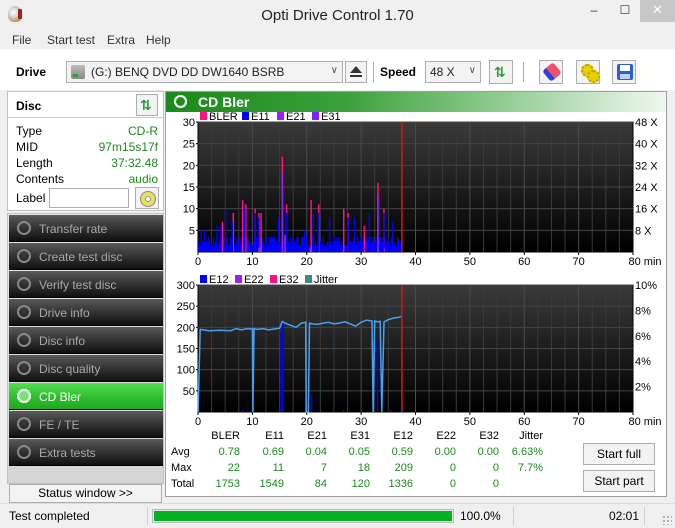 The image size is (675, 528). I want to click on disc-length-row: Length 37:32.48, so click(87, 164).